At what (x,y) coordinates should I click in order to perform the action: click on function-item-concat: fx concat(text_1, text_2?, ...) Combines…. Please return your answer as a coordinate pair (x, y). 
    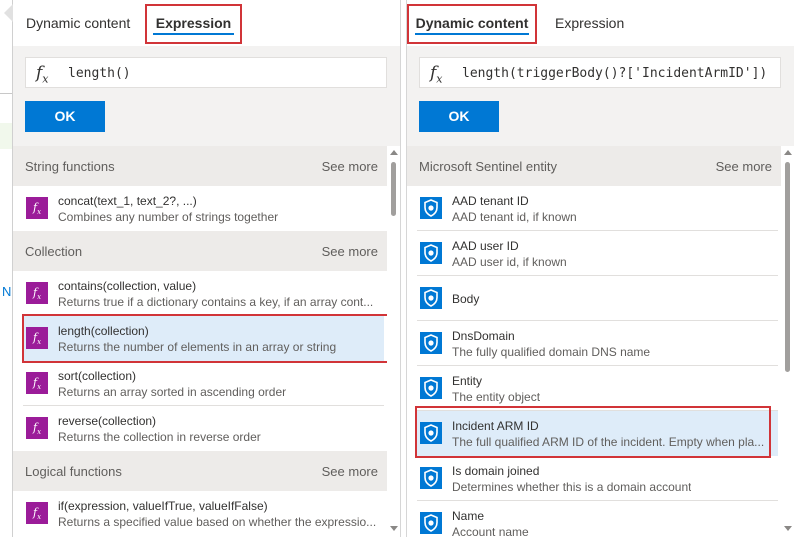
    Looking at the image, I should click on (203, 208).